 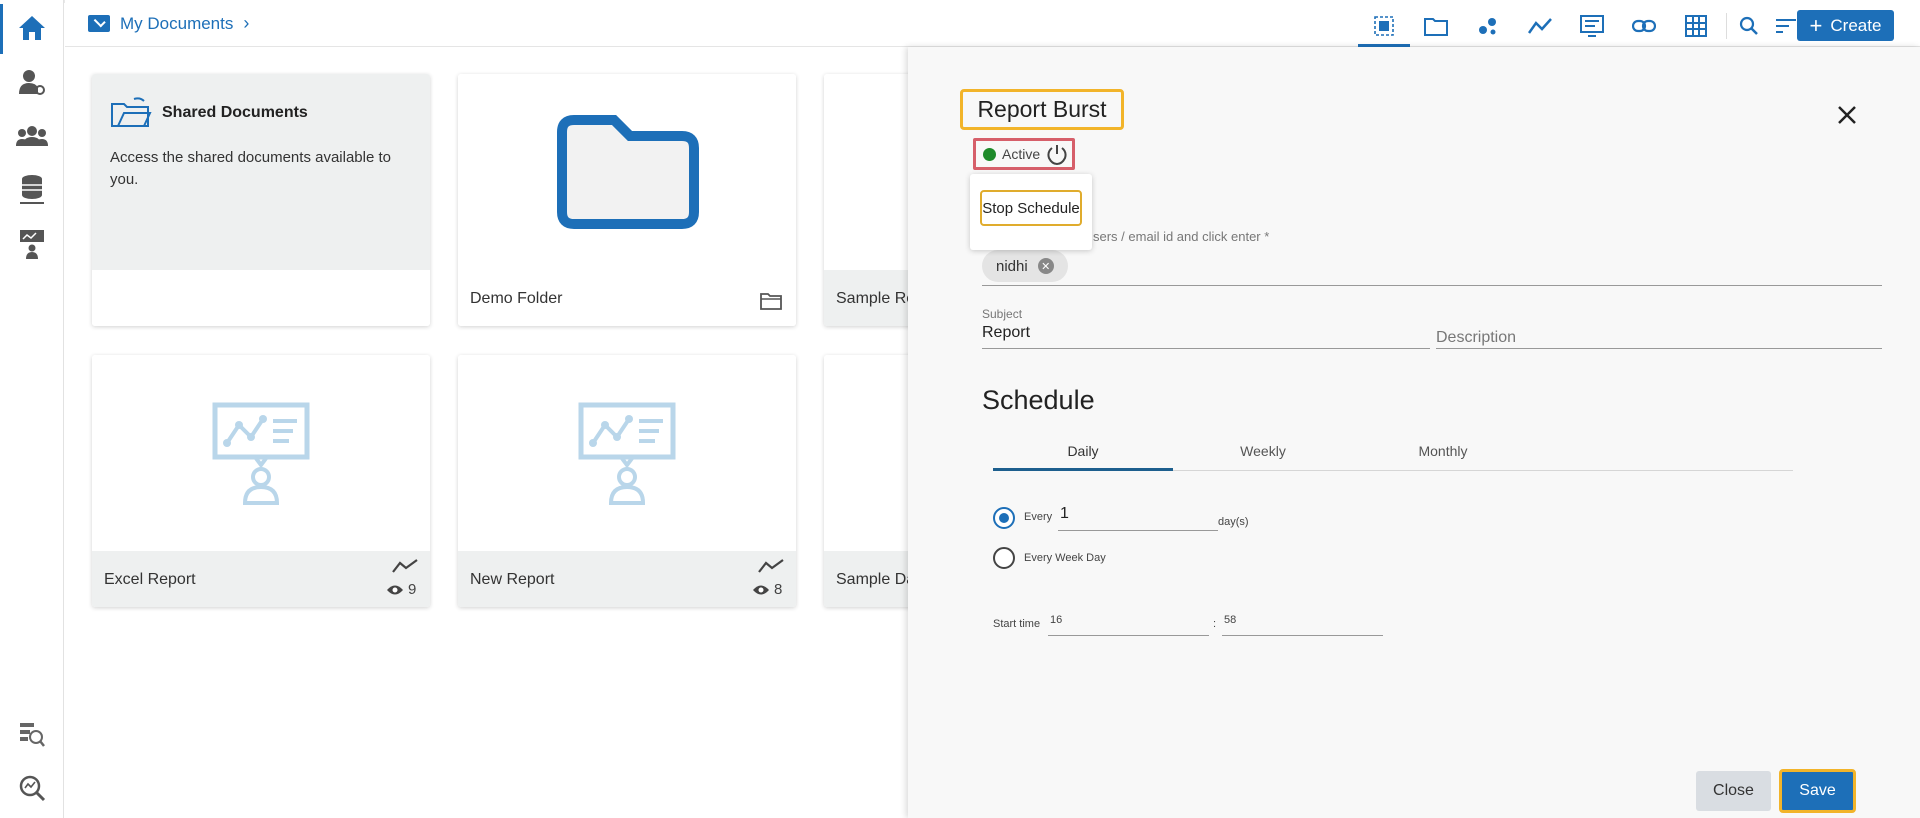 I want to click on shared-folder-icon, so click(x=131, y=112).